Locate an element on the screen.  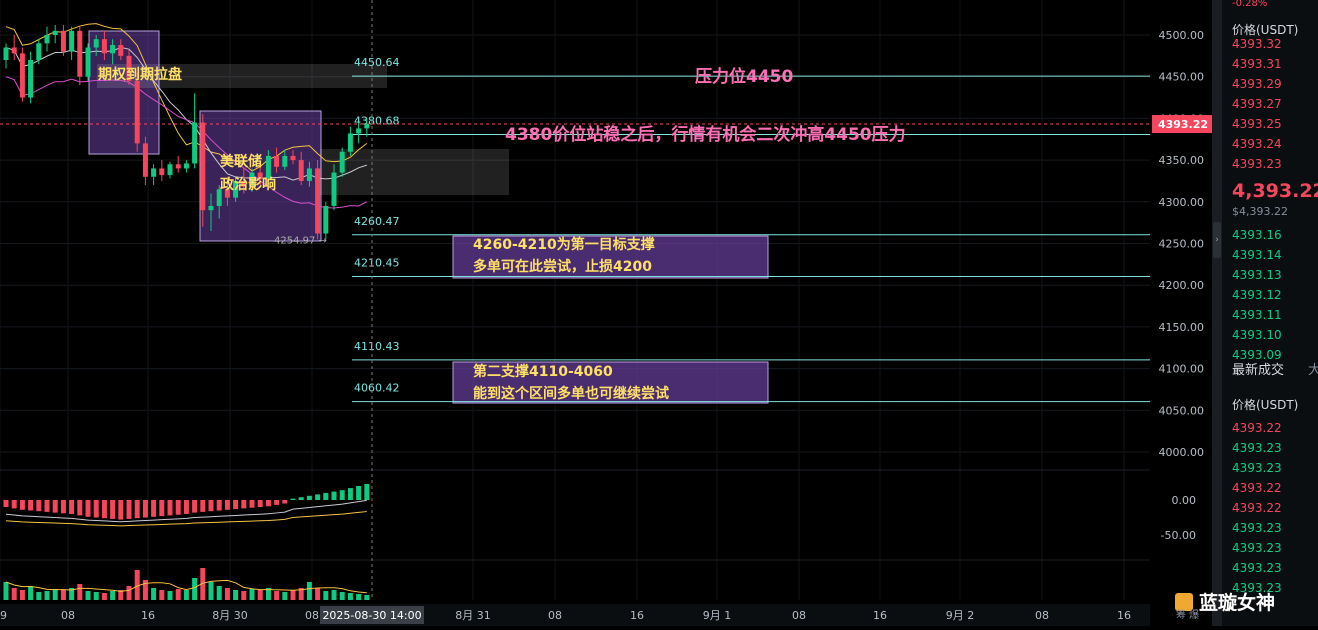
low-marker-label: 4254.97 → is located at coordinates (300, 240).